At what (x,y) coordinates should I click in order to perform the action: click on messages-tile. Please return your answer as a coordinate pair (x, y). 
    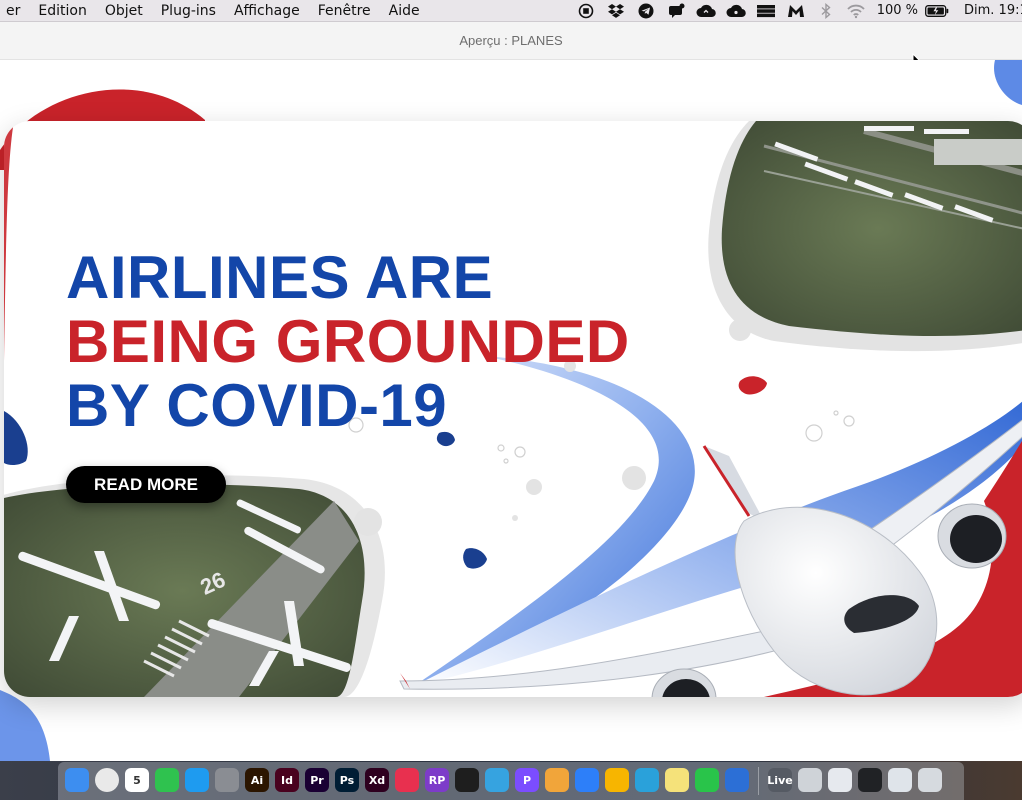
    Looking at the image, I should click on (197, 780).